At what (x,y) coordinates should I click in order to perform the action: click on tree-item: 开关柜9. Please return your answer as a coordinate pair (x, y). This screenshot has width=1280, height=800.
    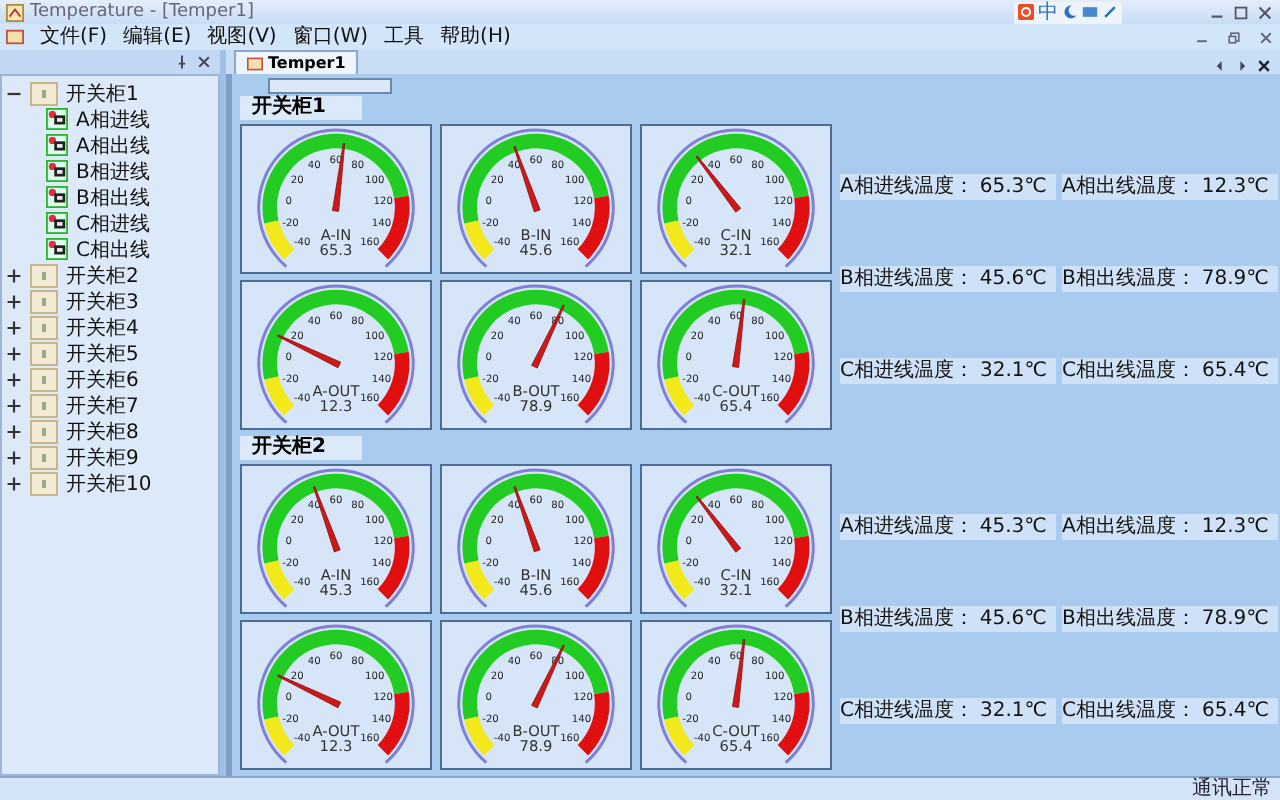
    Looking at the image, I should click on (102, 457).